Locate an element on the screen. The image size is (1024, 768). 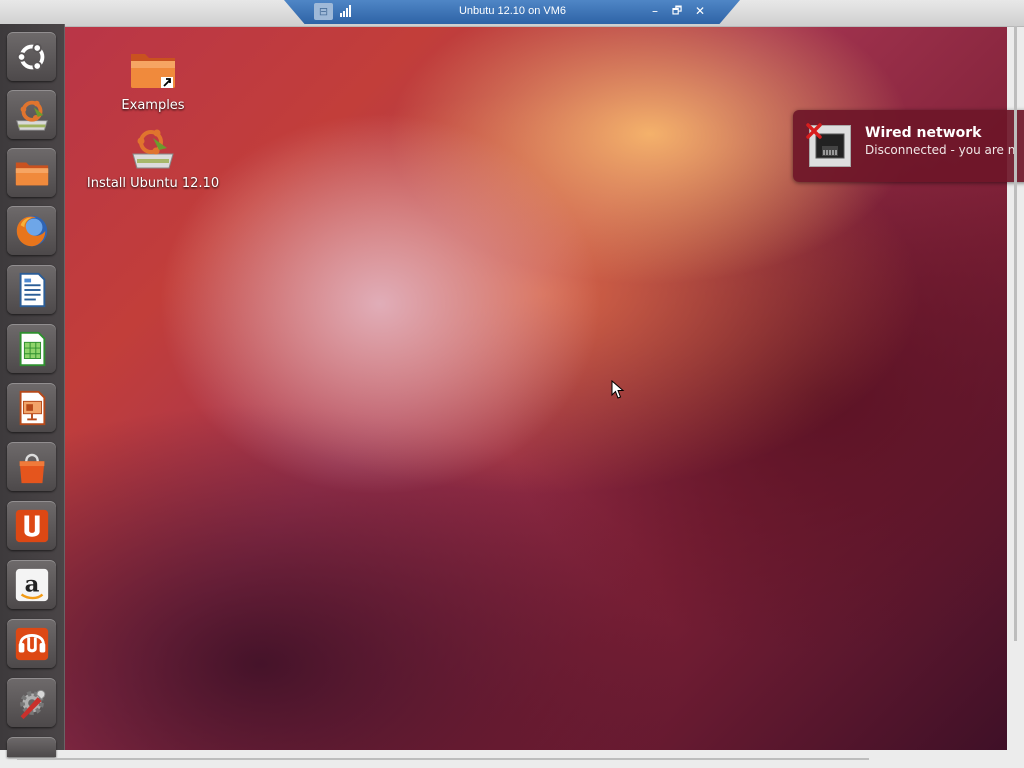
folder-icon is located at coordinates (31, 173).